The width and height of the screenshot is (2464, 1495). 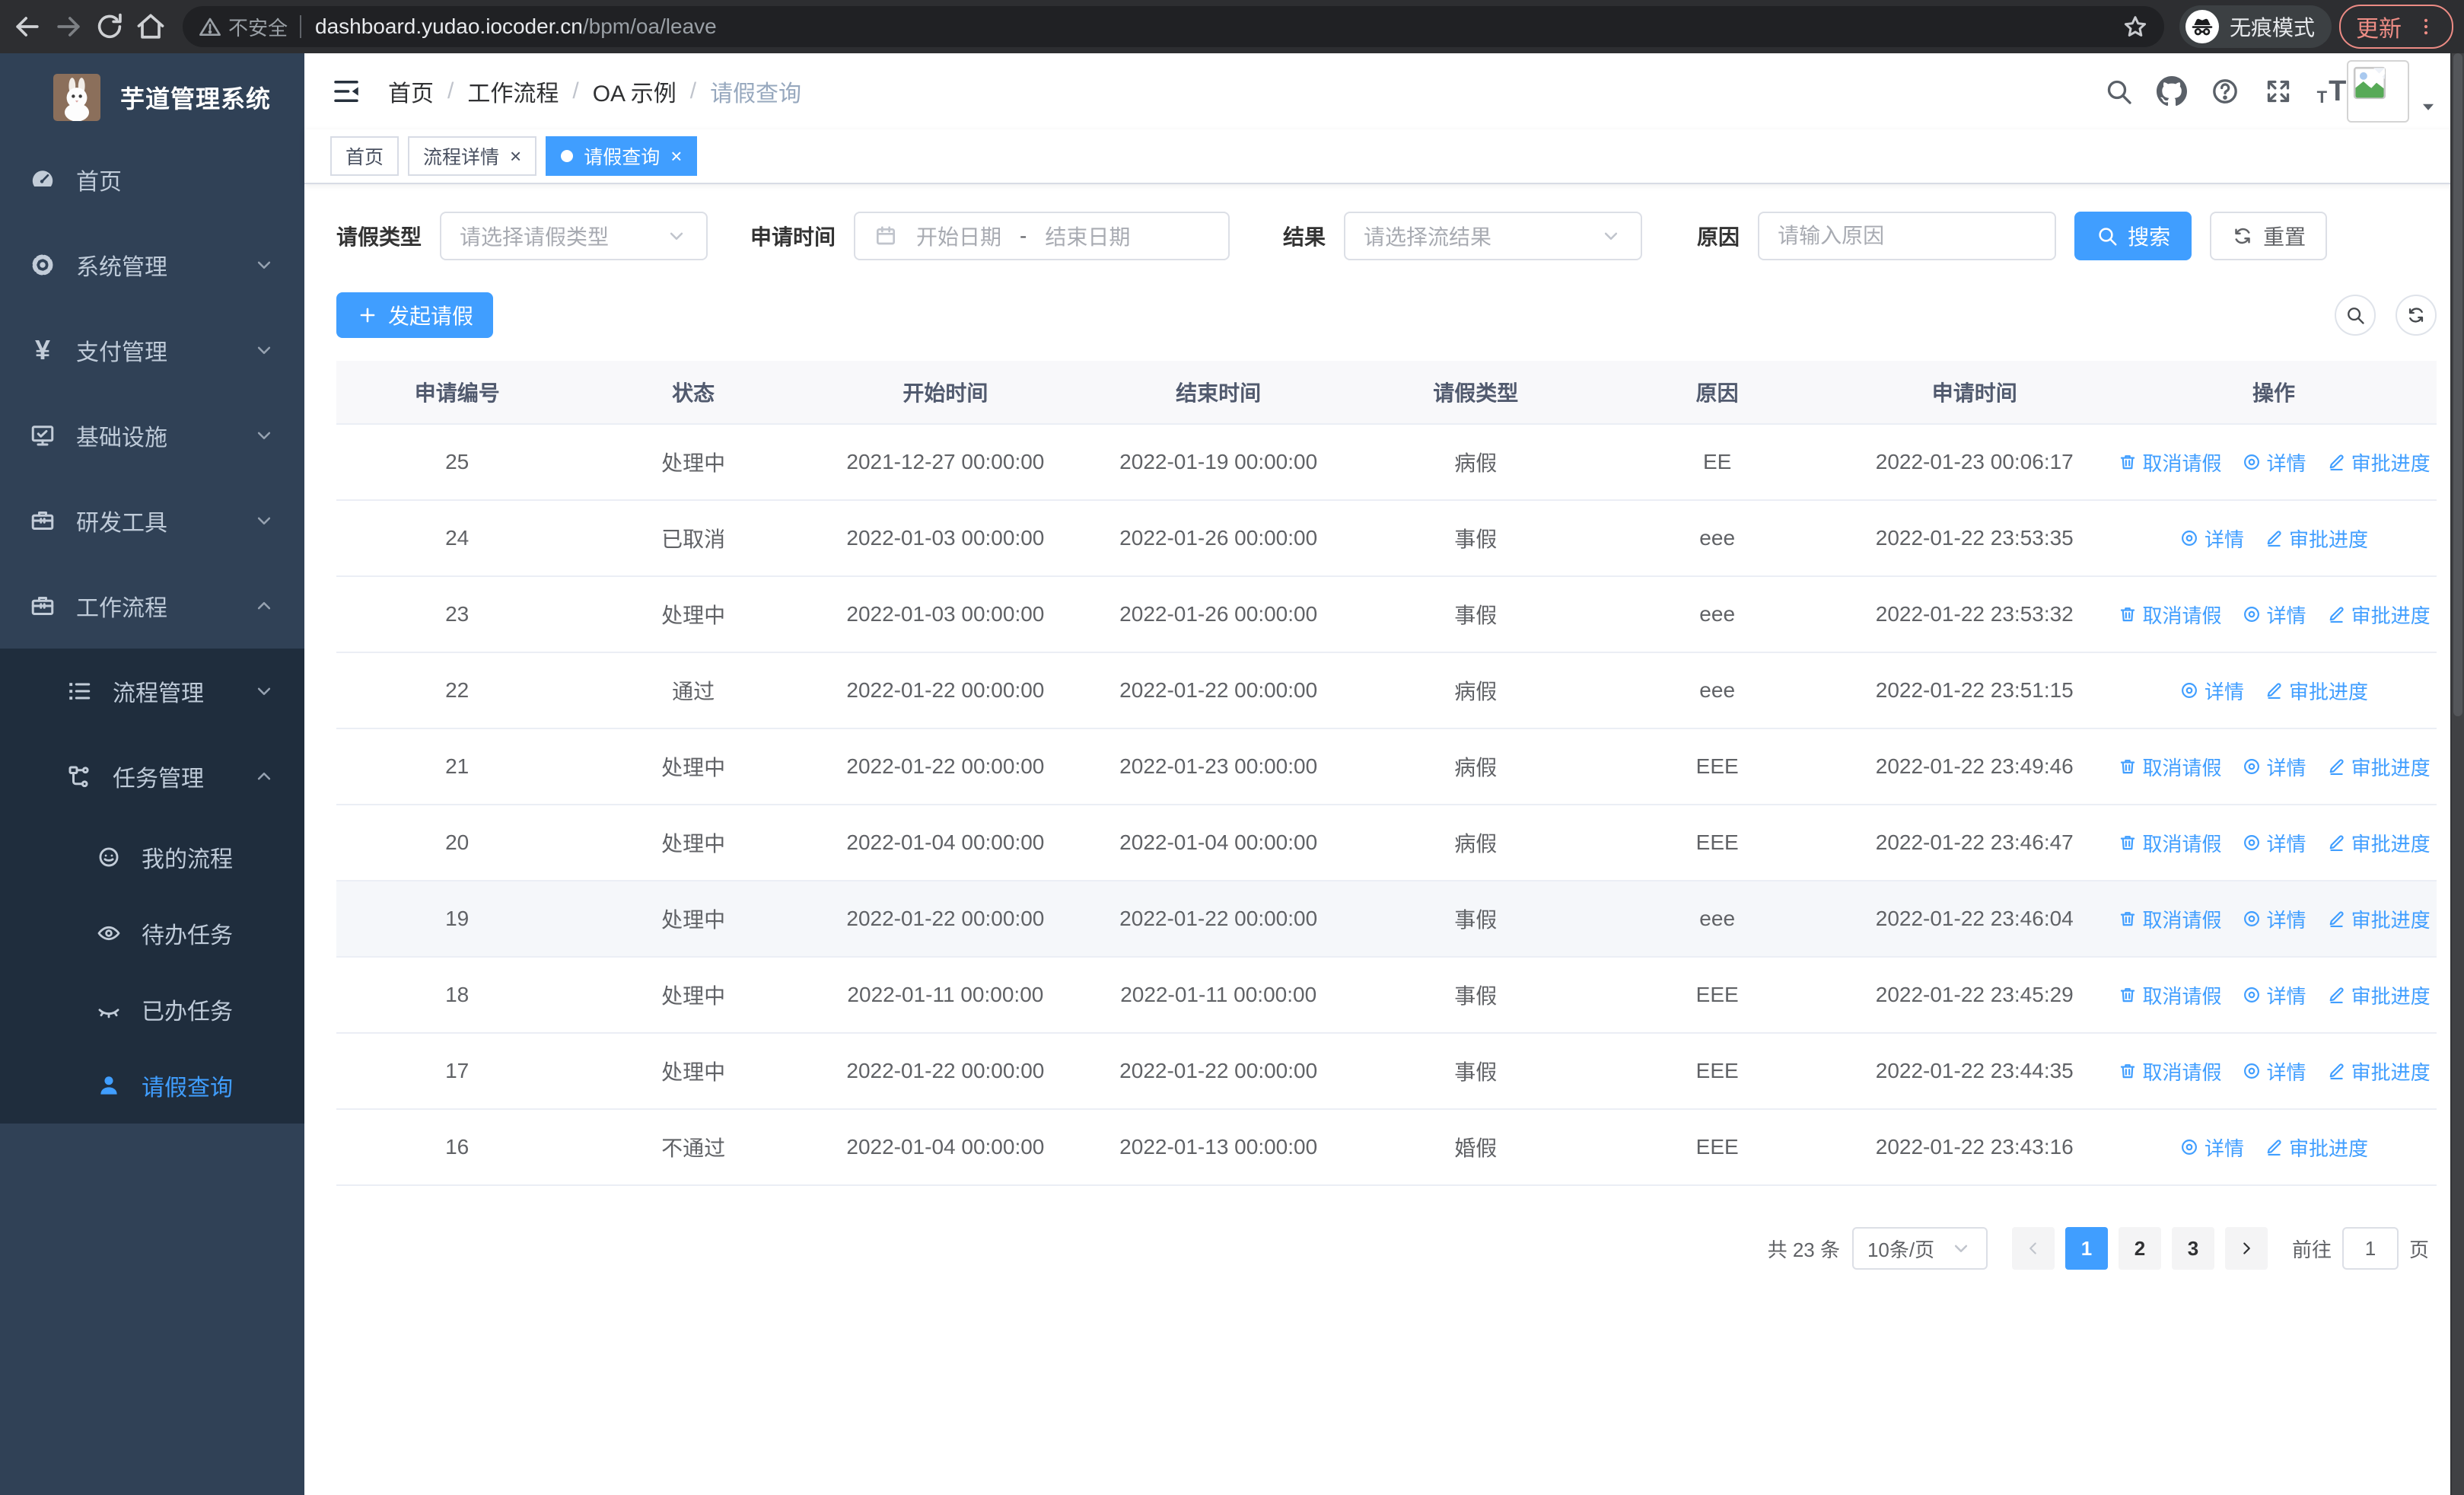 What do you see at coordinates (152, 857) in the screenshot?
I see `sidebar-item-my-process: 我的流程` at bounding box center [152, 857].